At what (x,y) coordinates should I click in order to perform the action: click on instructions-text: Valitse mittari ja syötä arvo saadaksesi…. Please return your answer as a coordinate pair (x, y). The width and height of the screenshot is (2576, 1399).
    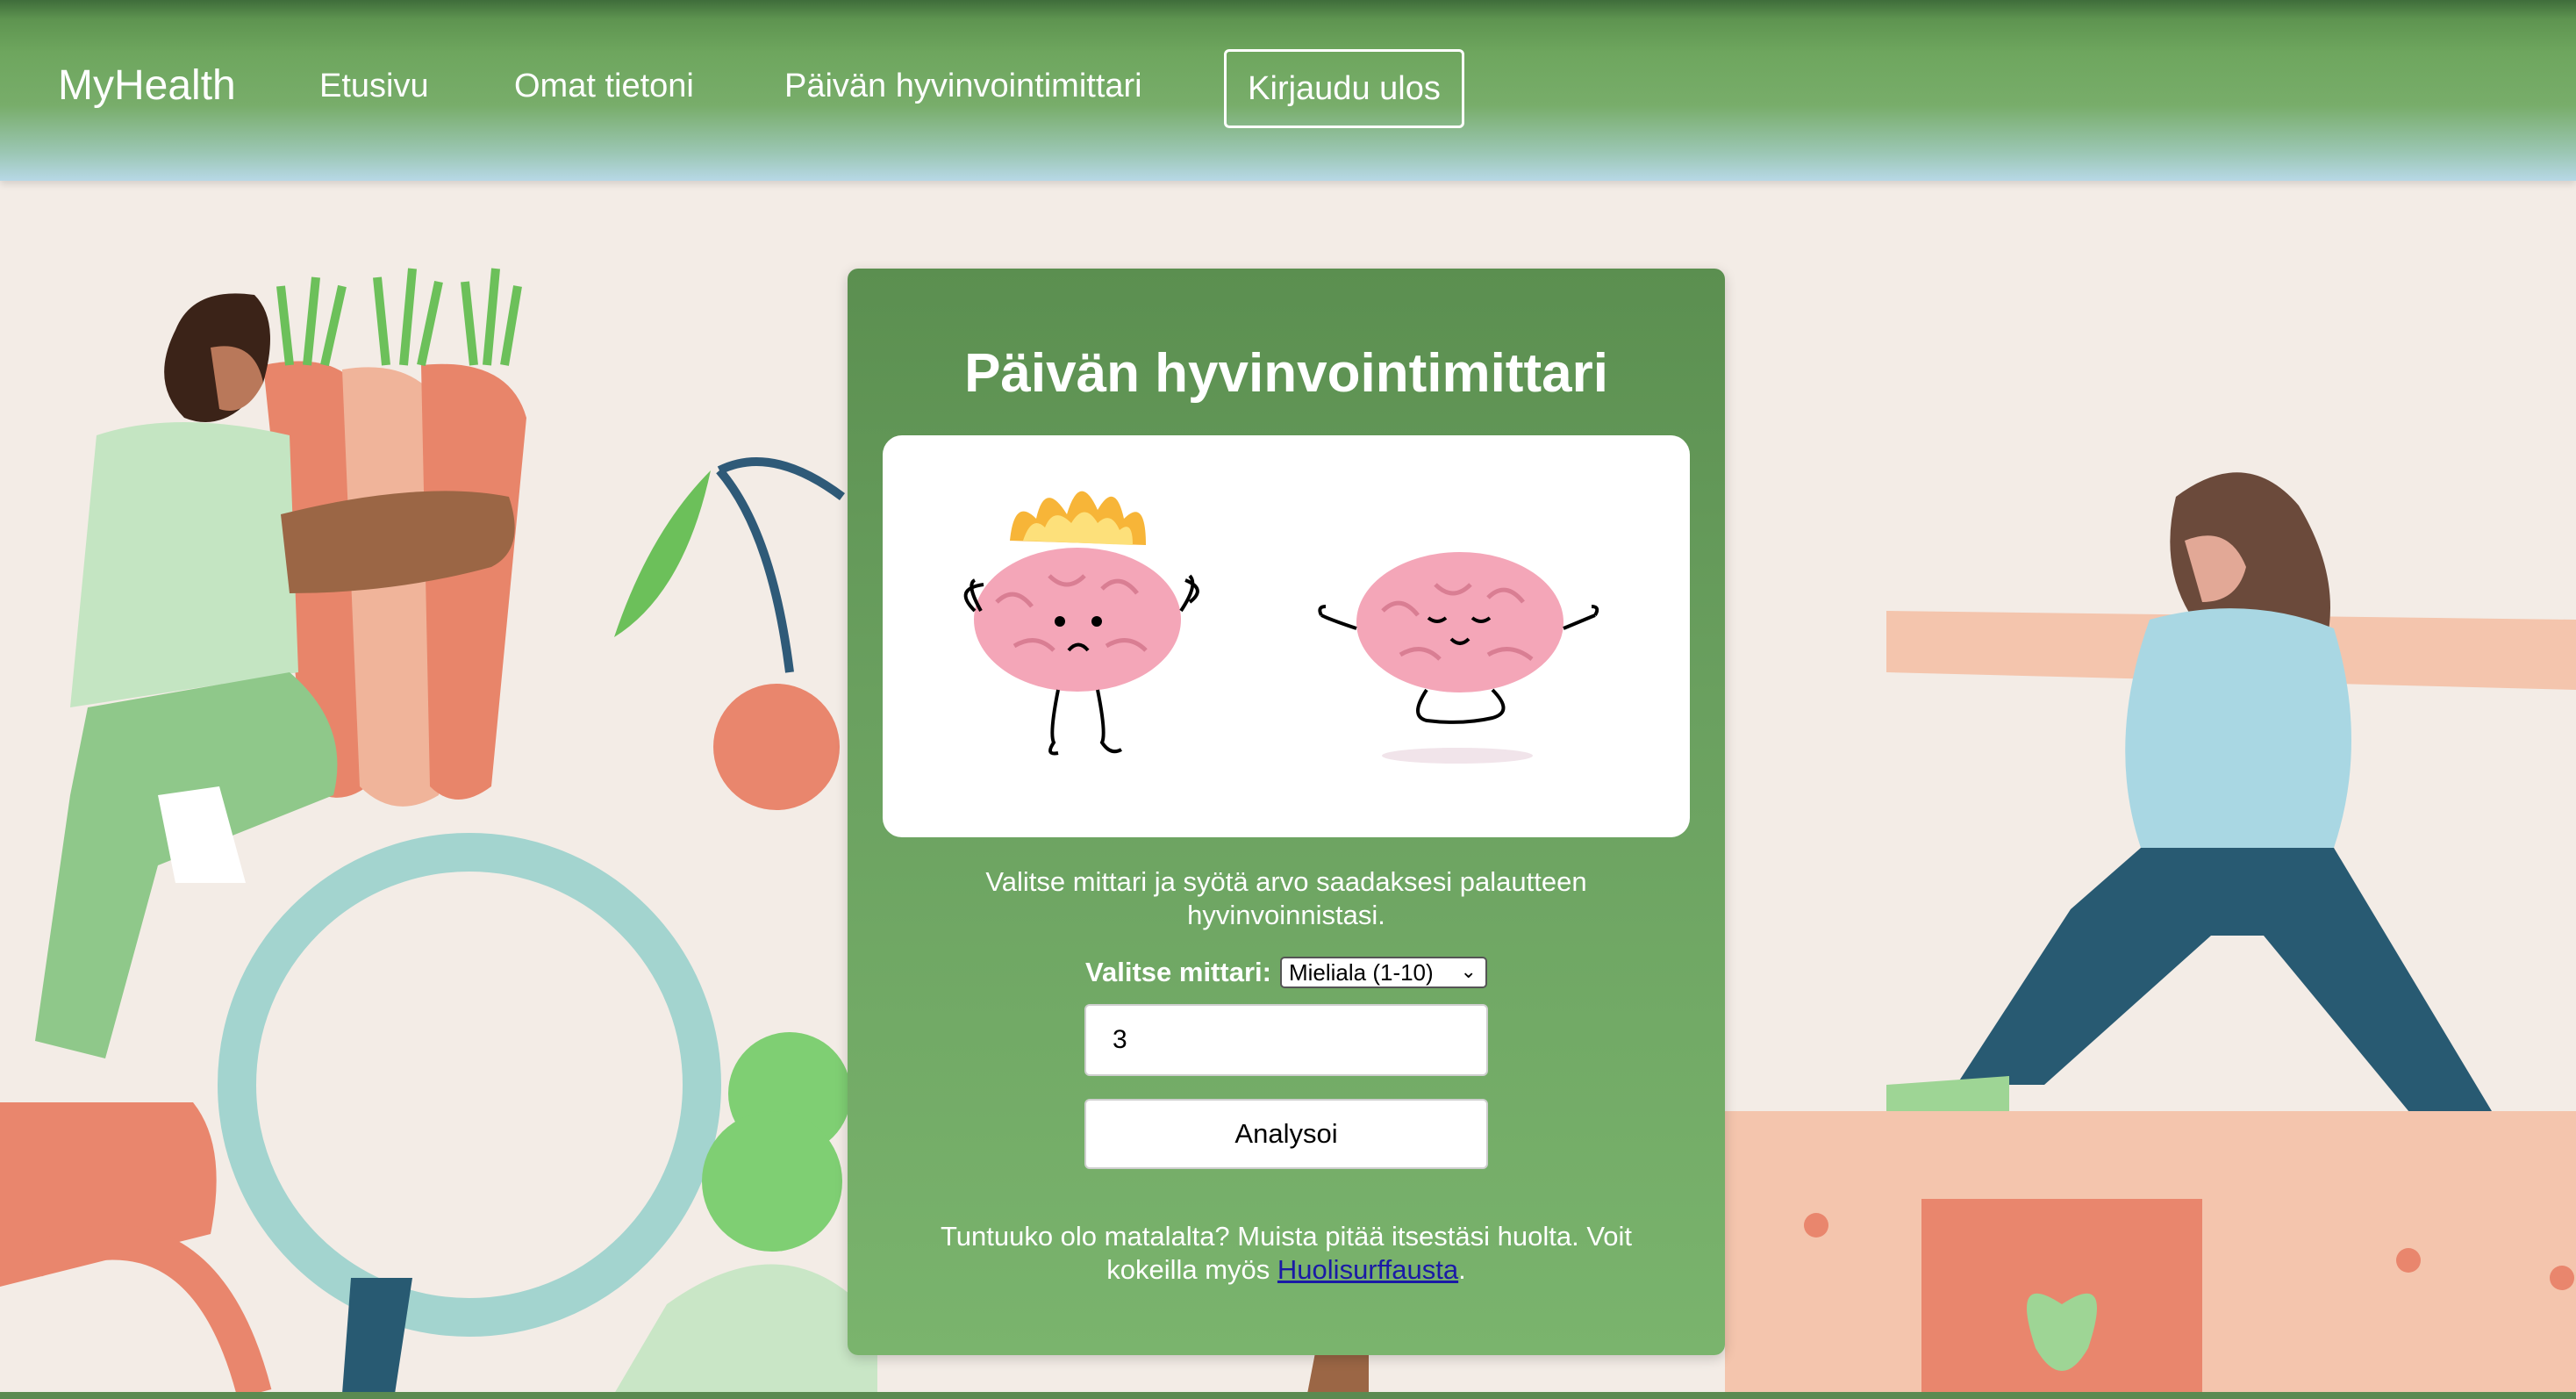
    Looking at the image, I should click on (1286, 898).